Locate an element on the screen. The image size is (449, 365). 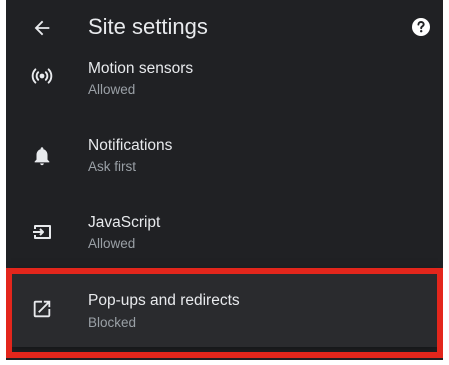
app-bar: Site settings is located at coordinates (224, 28).